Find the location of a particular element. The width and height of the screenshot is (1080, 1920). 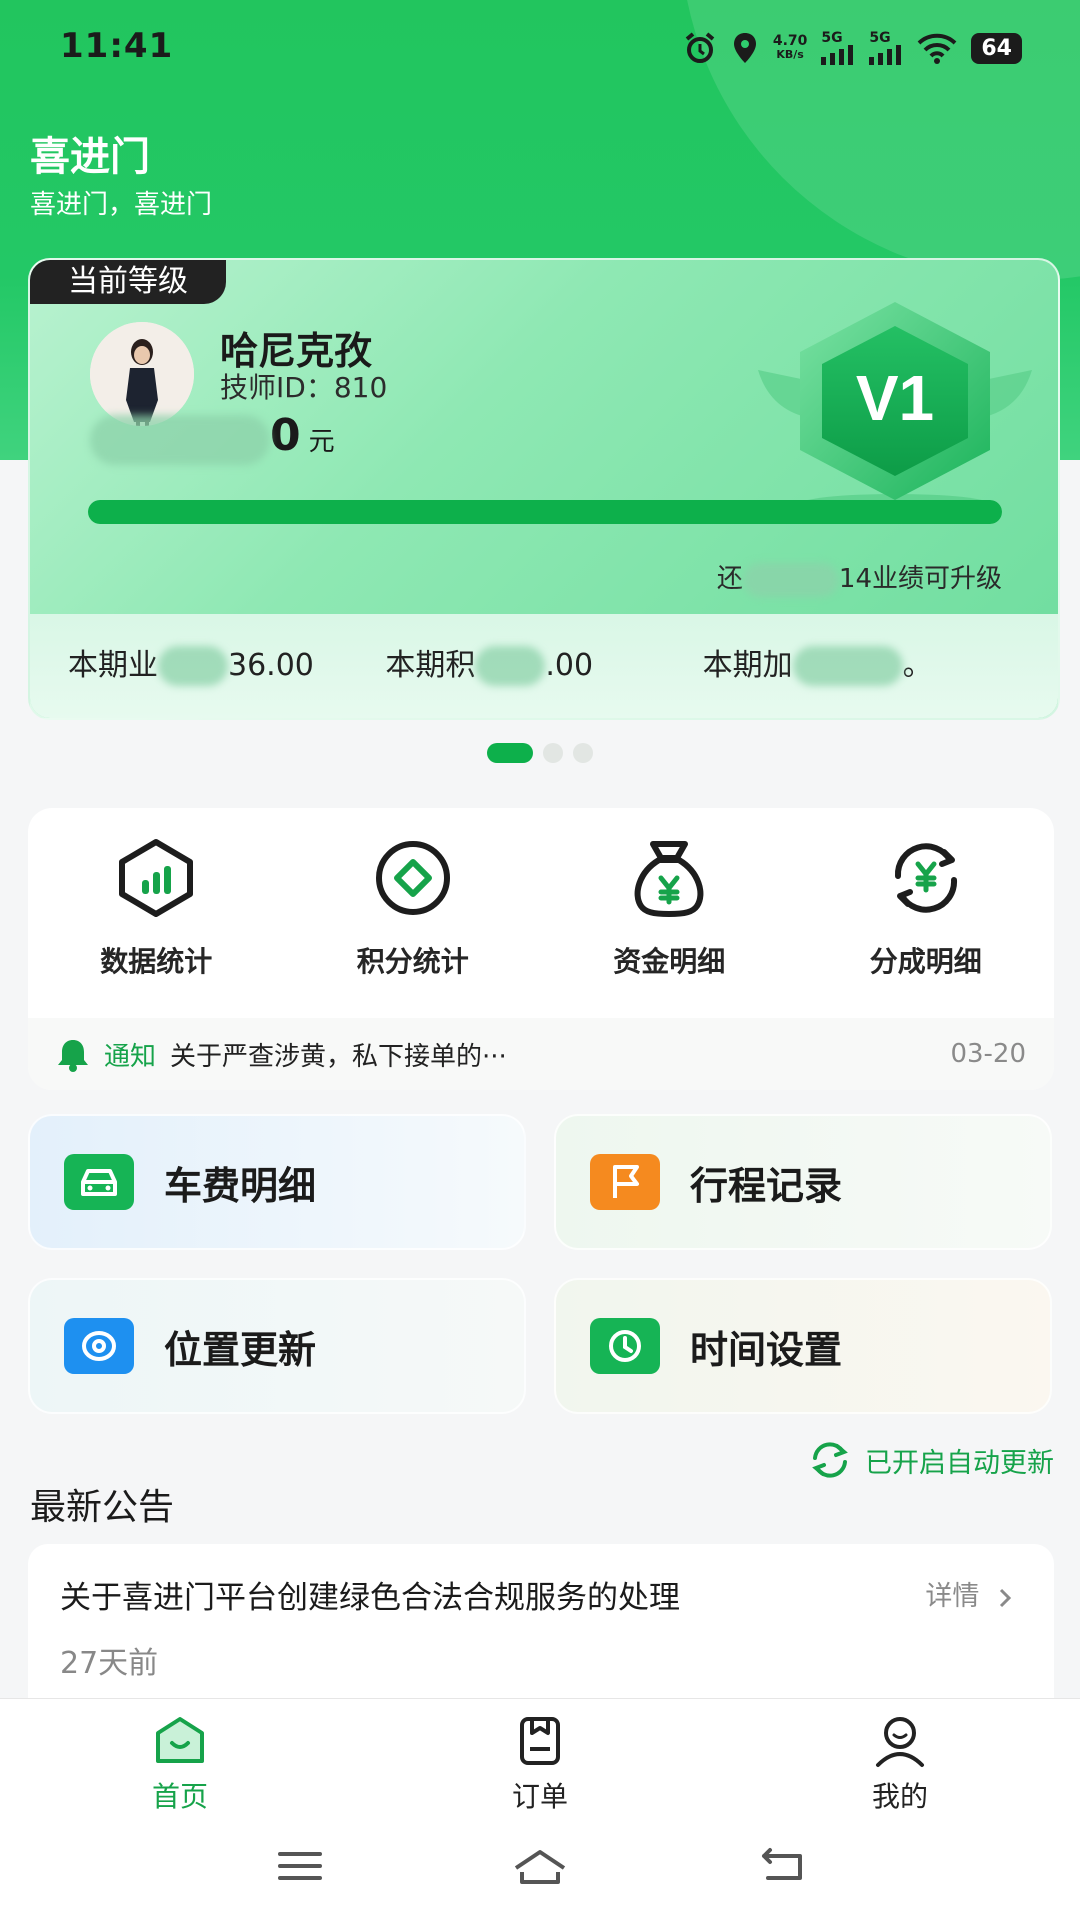

period-performance: 本期业 36.00 is located at coordinates (226, 663).